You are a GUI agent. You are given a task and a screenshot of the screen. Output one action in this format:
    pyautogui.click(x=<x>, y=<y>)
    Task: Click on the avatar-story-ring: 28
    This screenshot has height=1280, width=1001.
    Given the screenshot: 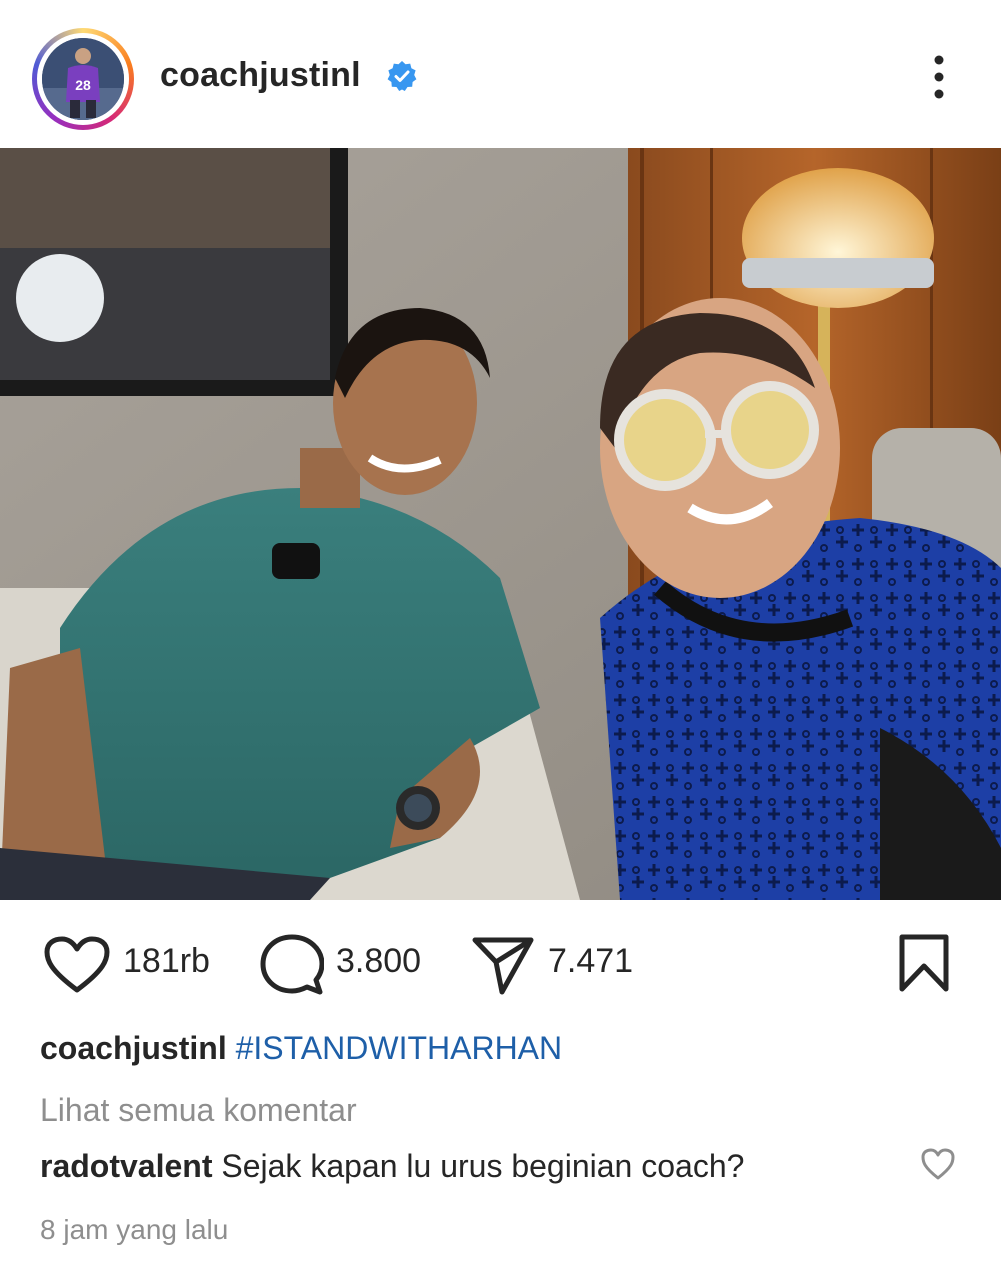 What is the action you would take?
    pyautogui.click(x=83, y=79)
    